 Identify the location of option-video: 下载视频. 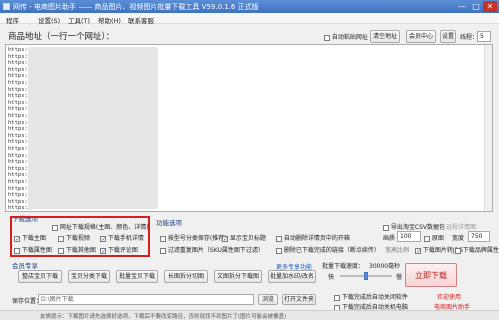
(74, 237).